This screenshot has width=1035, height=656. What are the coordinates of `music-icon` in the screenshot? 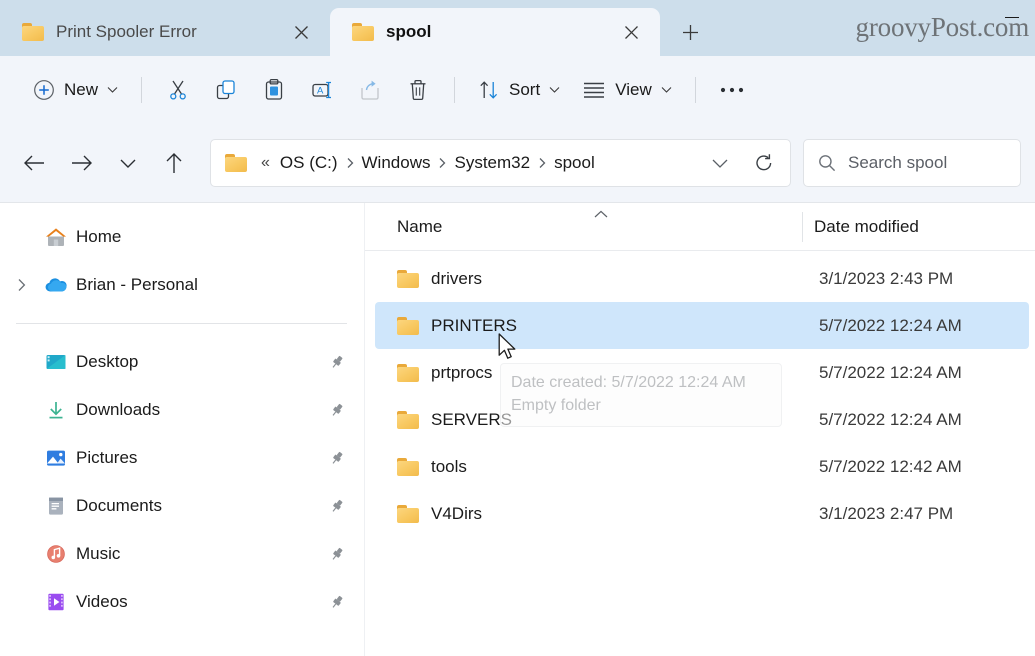 It's located at (56, 554).